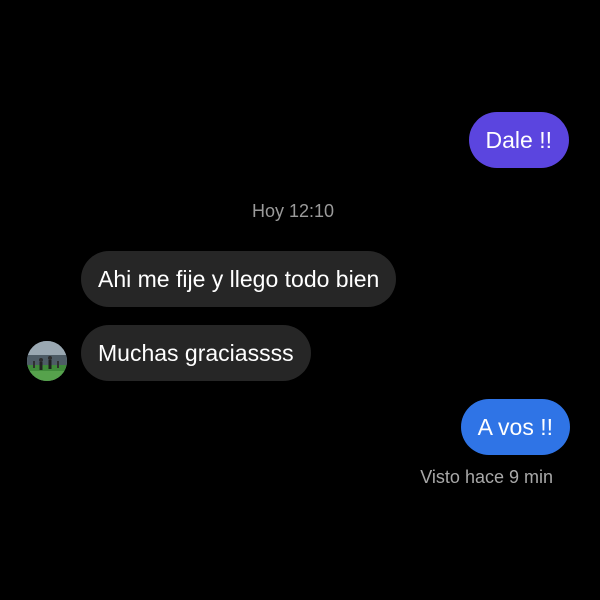  I want to click on message-text: Dale !!, so click(518, 139).